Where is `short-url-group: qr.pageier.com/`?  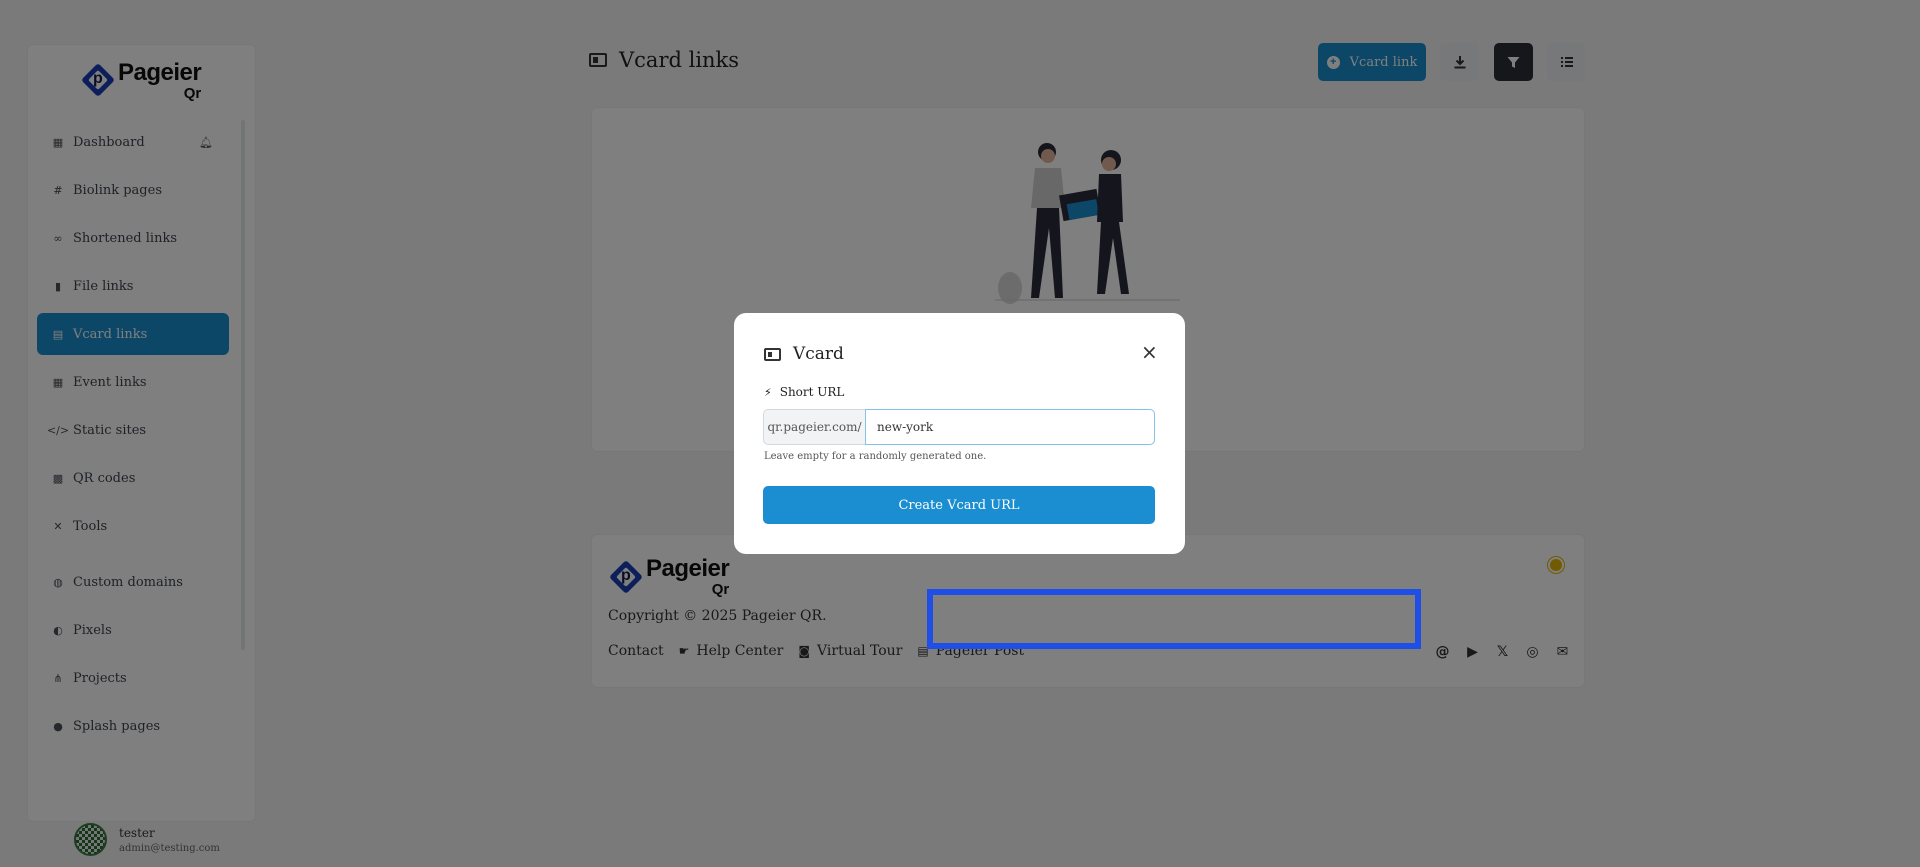
short-url-group: qr.pageier.com/ is located at coordinates (959, 427).